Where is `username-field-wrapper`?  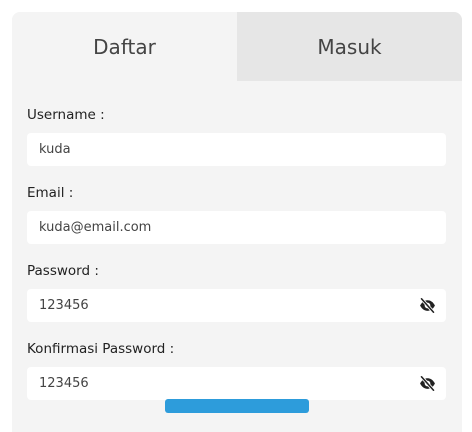 username-field-wrapper is located at coordinates (236, 149).